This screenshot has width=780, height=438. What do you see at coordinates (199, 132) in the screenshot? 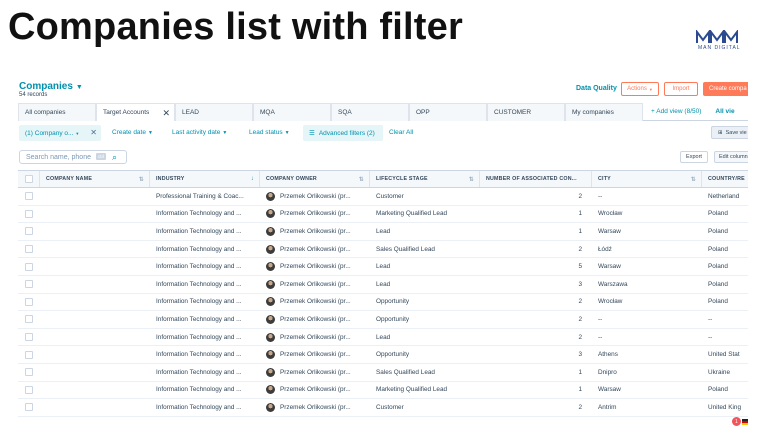
I see `last-activity-date-filter: Last activity date ▼` at bounding box center [199, 132].